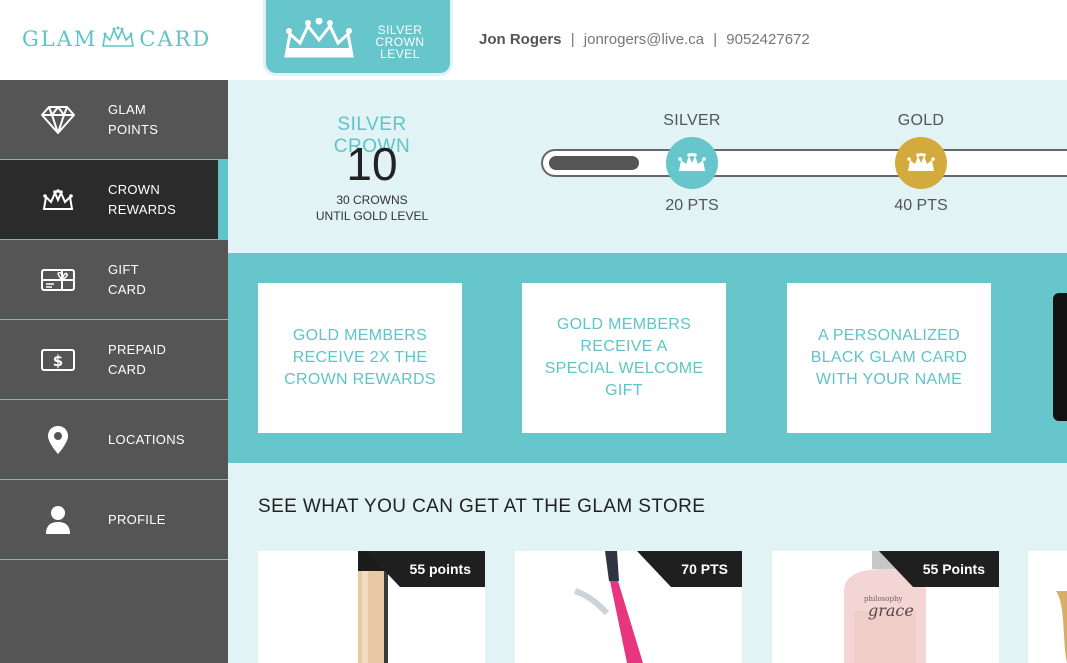 The image size is (1067, 663). Describe the element at coordinates (372, 216) in the screenshot. I see `crowns-until-line2: UNTIL GOLD LEVEL` at that location.